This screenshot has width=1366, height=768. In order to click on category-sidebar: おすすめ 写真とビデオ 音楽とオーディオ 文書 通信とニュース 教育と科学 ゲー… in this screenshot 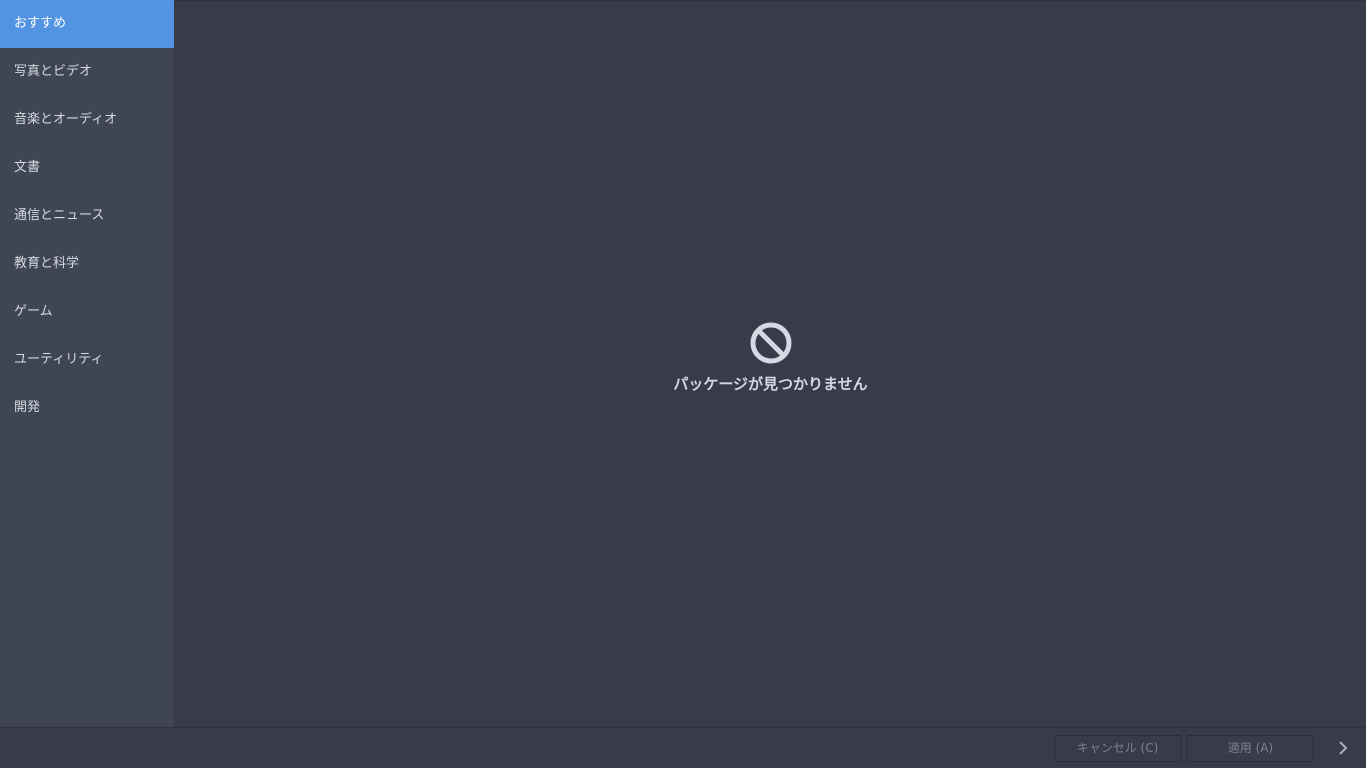, I will do `click(87, 363)`.